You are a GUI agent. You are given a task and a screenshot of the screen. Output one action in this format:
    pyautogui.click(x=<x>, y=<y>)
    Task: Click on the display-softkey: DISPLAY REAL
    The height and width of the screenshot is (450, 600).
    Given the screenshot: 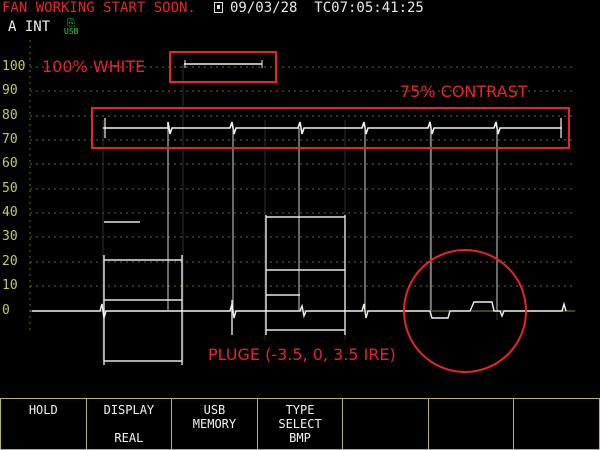 What is the action you would take?
    pyautogui.click(x=129, y=424)
    